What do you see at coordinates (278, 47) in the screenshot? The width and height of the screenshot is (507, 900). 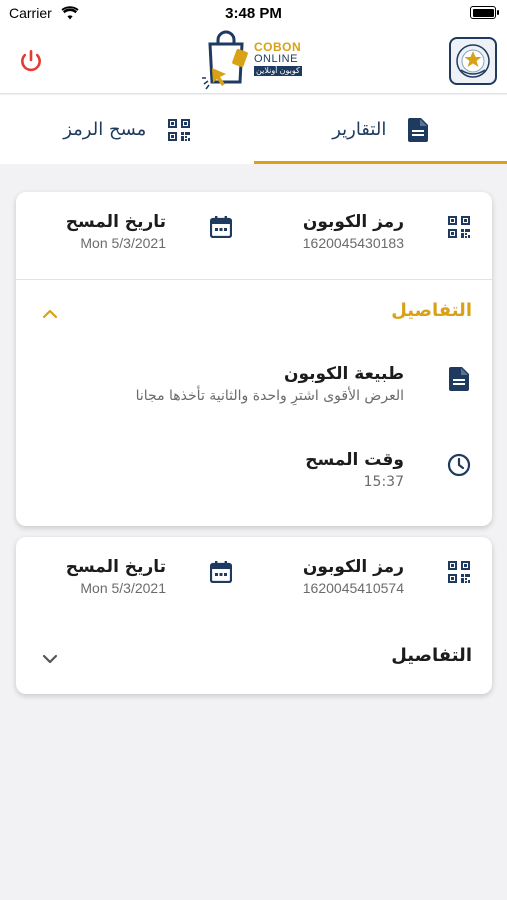 I see `logo-line1: COBON` at bounding box center [278, 47].